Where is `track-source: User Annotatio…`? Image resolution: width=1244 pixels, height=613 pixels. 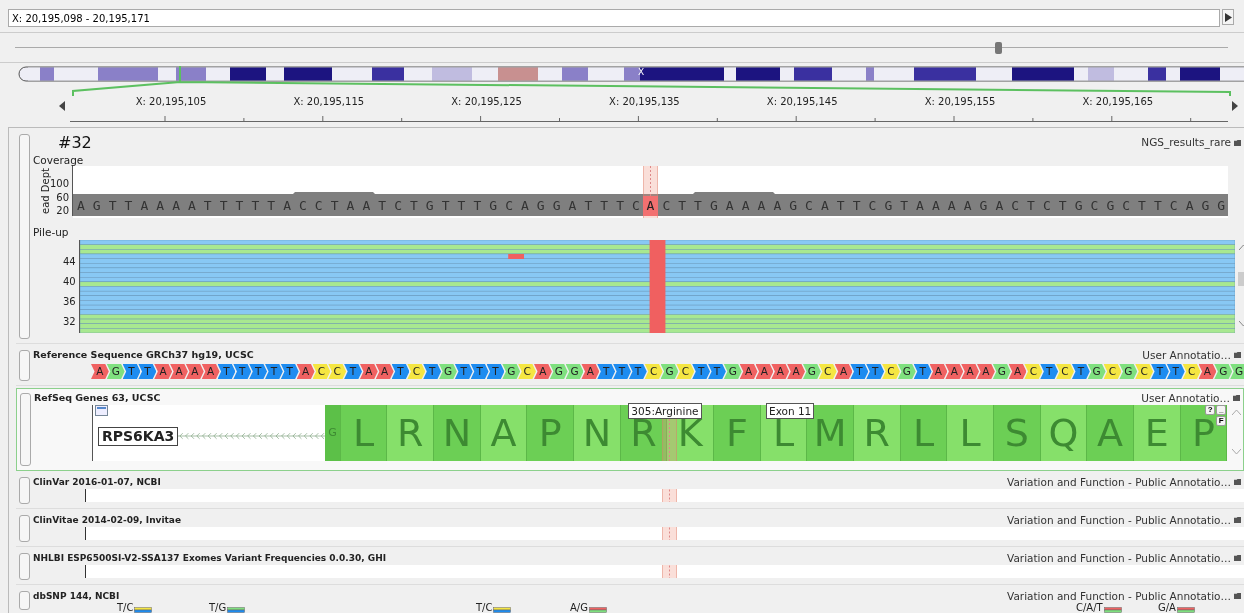 track-source: User Annotatio… is located at coordinates (1186, 354).